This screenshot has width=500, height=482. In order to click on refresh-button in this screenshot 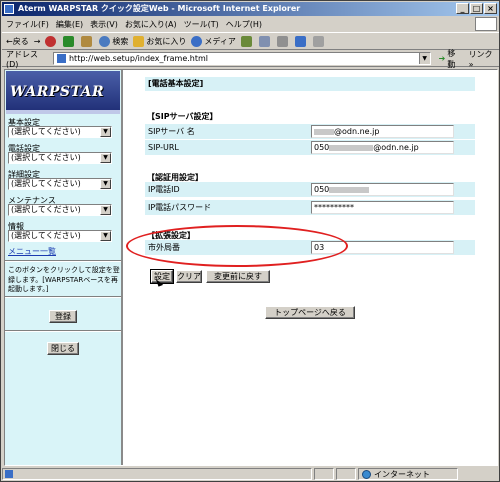, I will do `click(69, 41)`.